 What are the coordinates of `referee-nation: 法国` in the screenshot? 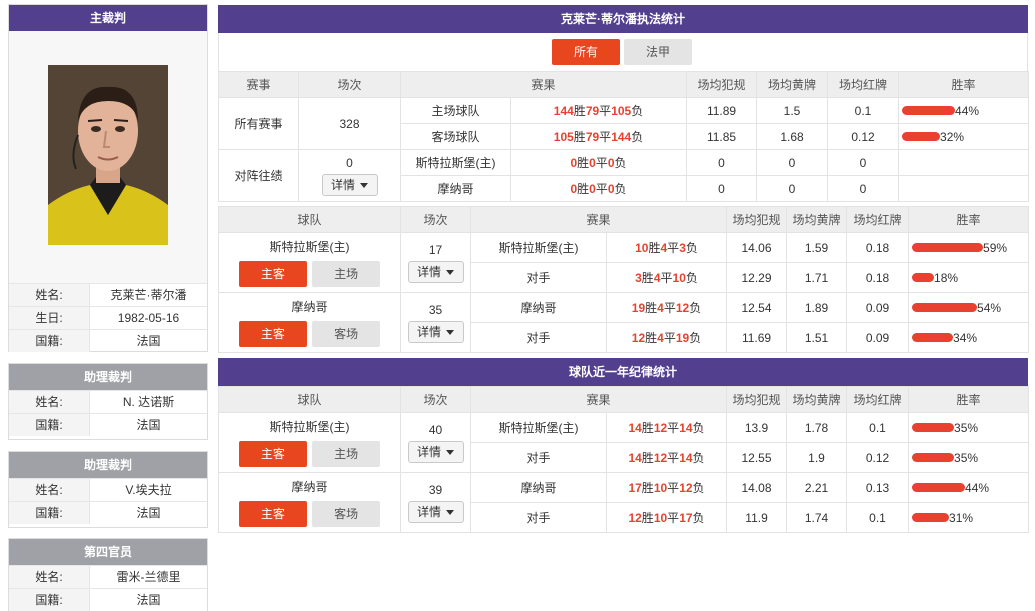 It's located at (148, 341).